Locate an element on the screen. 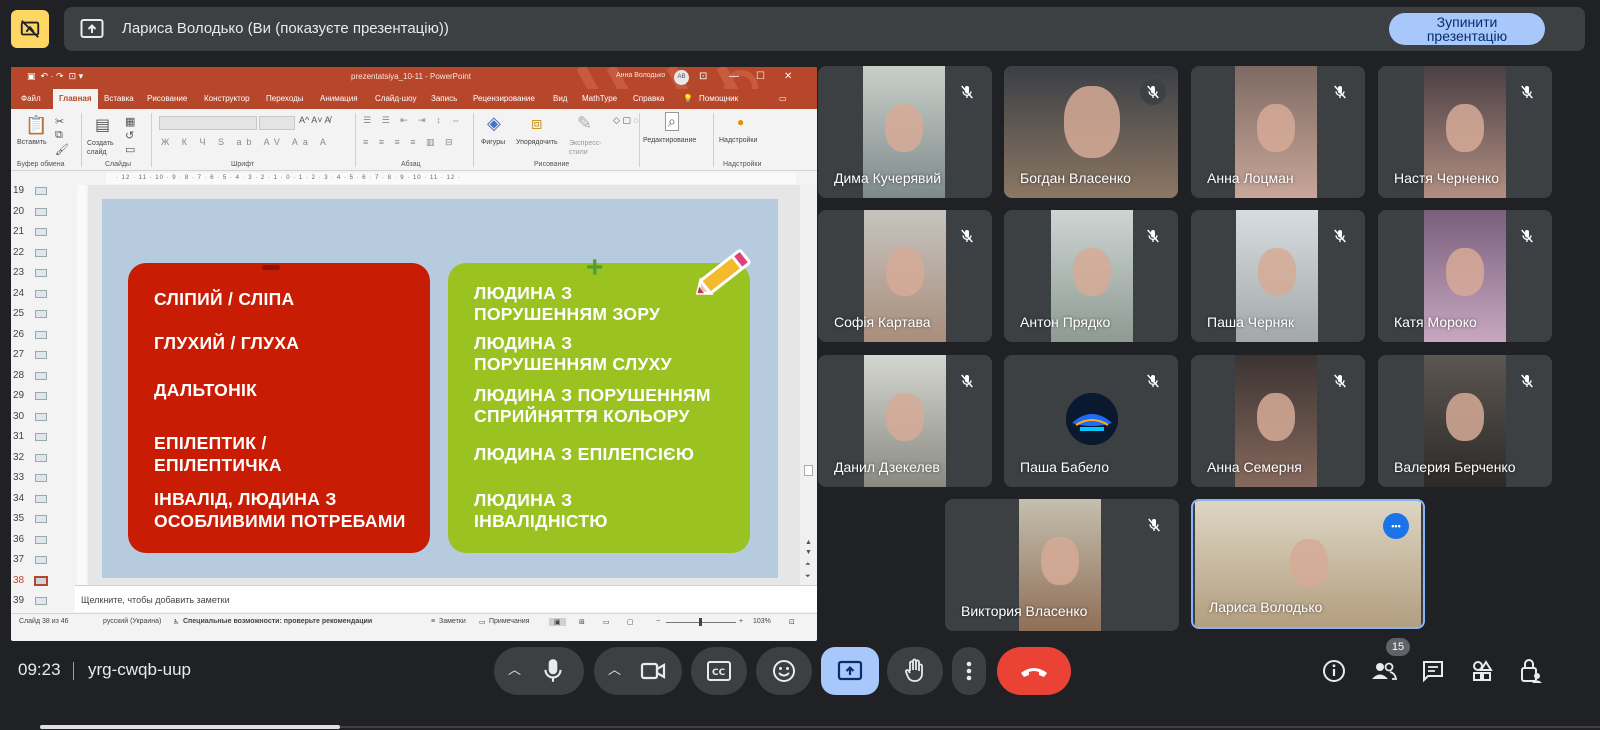 The height and width of the screenshot is (730, 1600). addins-icon: ● is located at coordinates (740, 122).